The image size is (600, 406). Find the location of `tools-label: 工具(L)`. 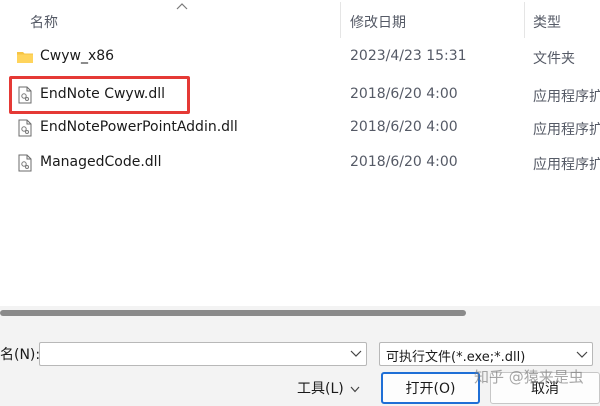

tools-label: 工具(L) is located at coordinates (320, 389).